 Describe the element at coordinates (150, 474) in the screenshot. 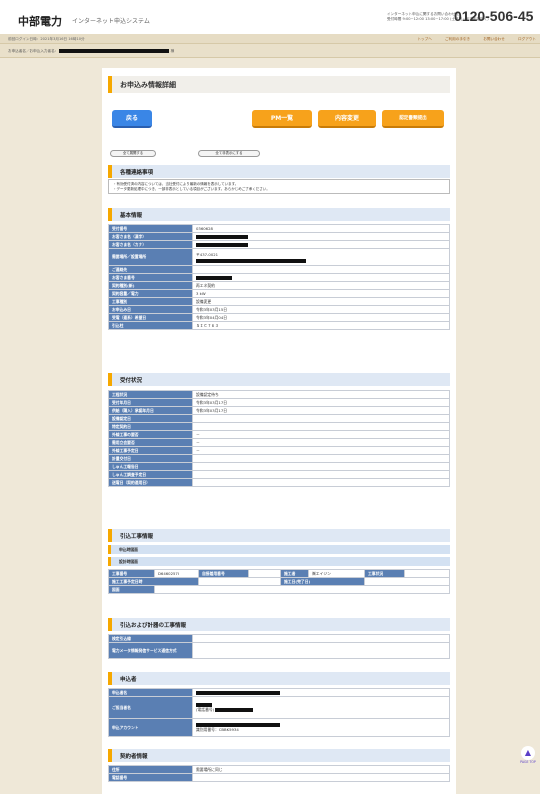

I see `row-label: しゅん工調査予定日` at that location.